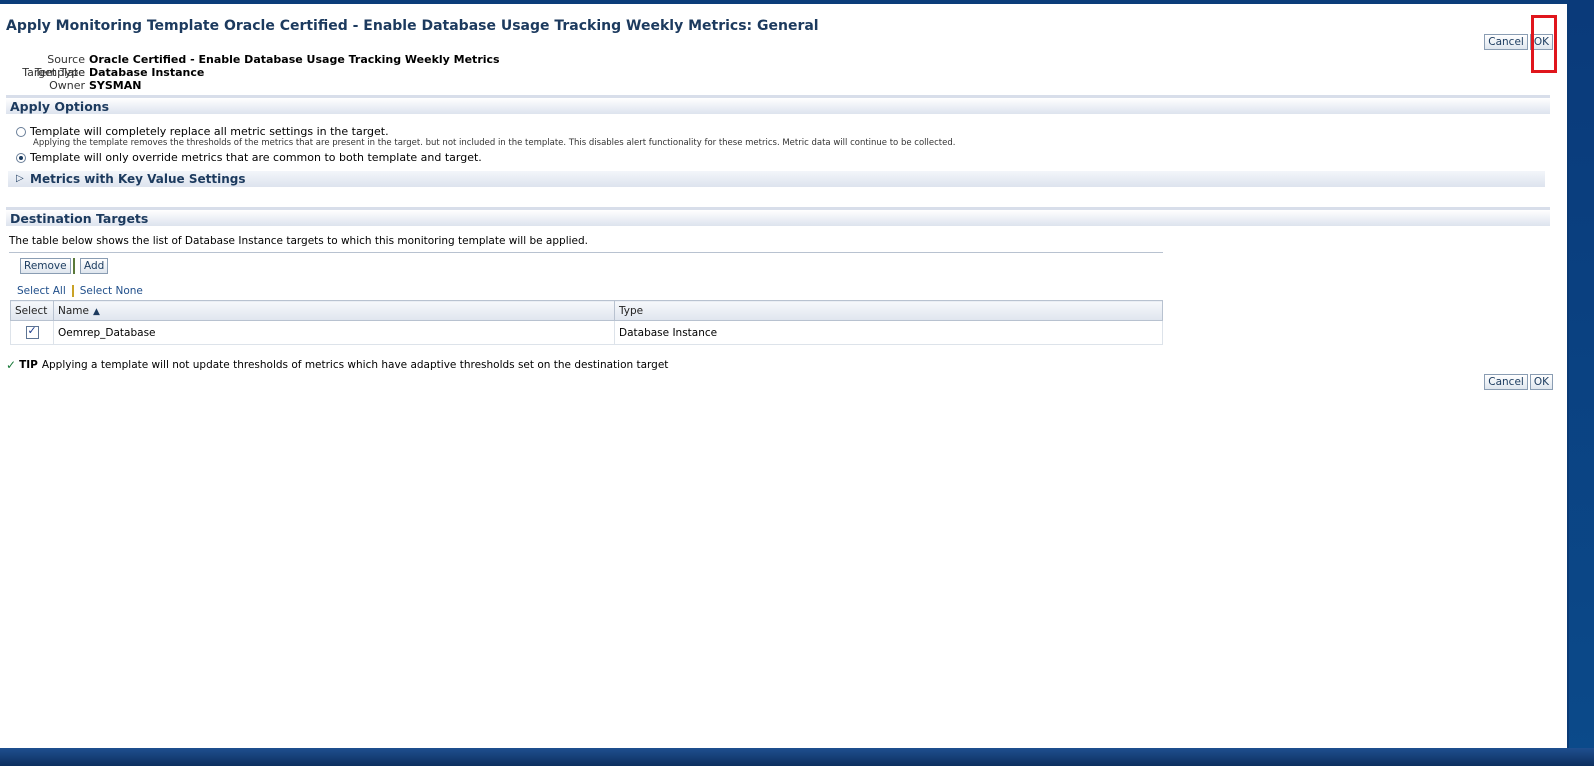  What do you see at coordinates (94, 266) in the screenshot?
I see `add-button: Add` at bounding box center [94, 266].